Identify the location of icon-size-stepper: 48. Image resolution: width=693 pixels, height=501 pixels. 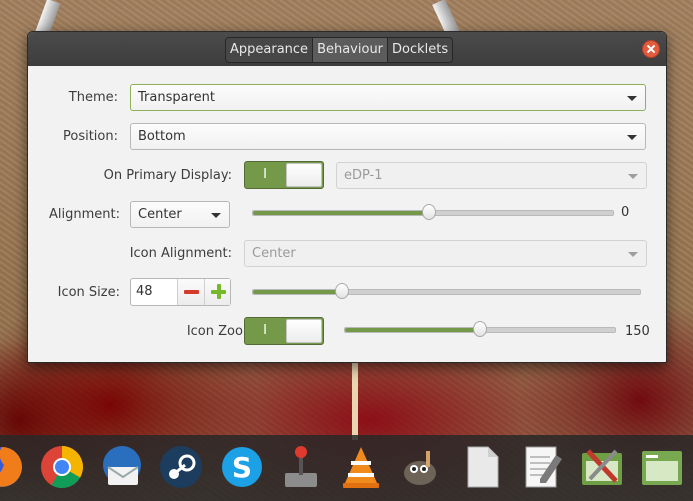
(180, 292).